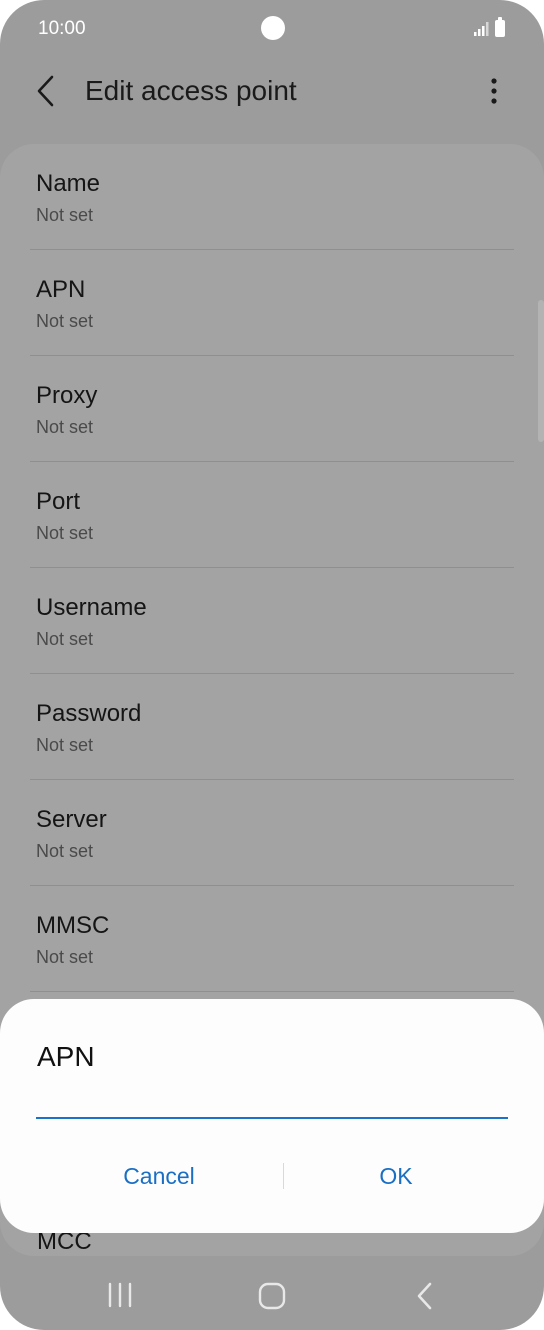 This screenshot has width=544, height=1330. Describe the element at coordinates (272, 621) in the screenshot. I see `setting-username: Username Not set` at that location.